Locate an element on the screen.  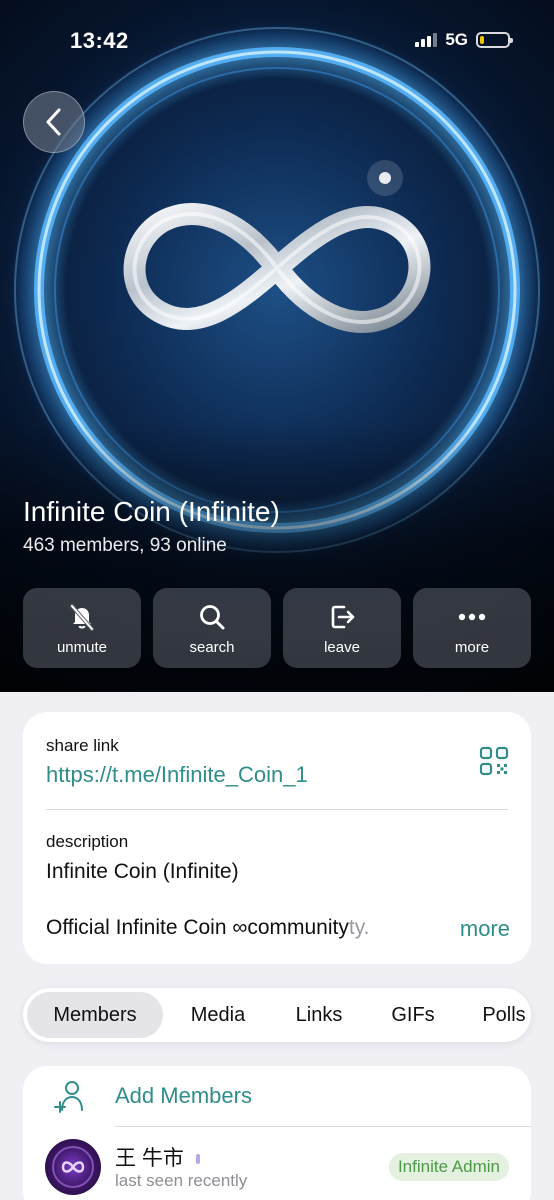
media-tabs: Members Media Links GIFs Polls is located at coordinates (277, 1015).